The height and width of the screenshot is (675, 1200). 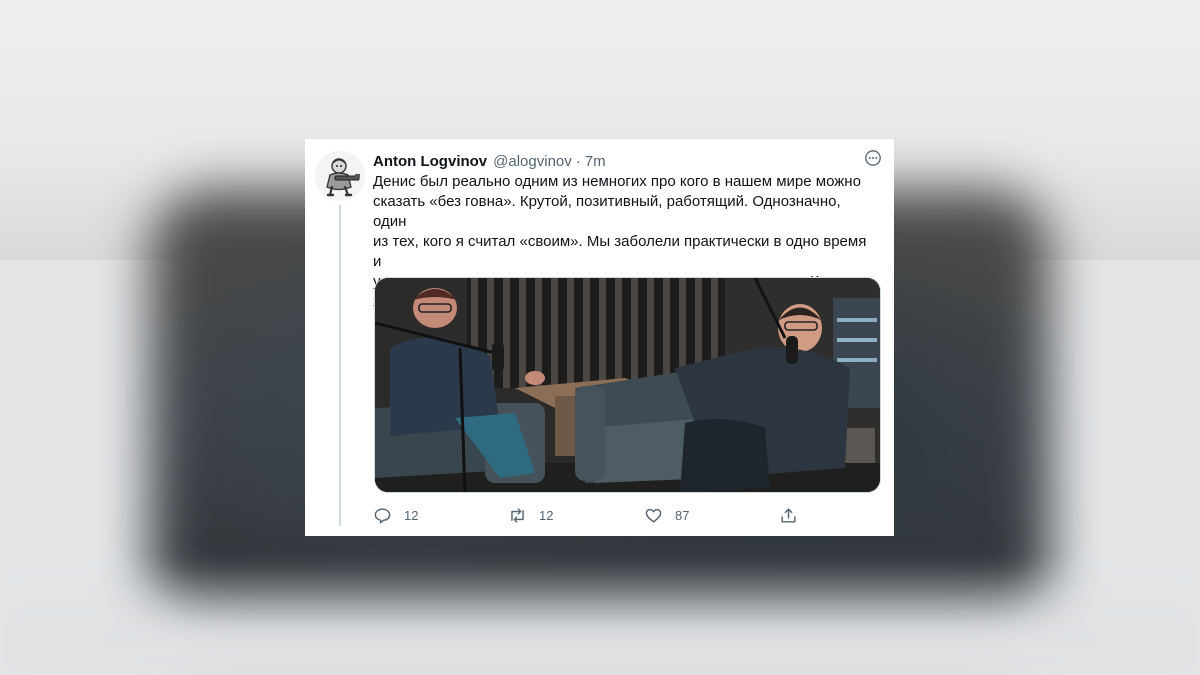 What do you see at coordinates (340, 365) in the screenshot?
I see `thread-line` at bounding box center [340, 365].